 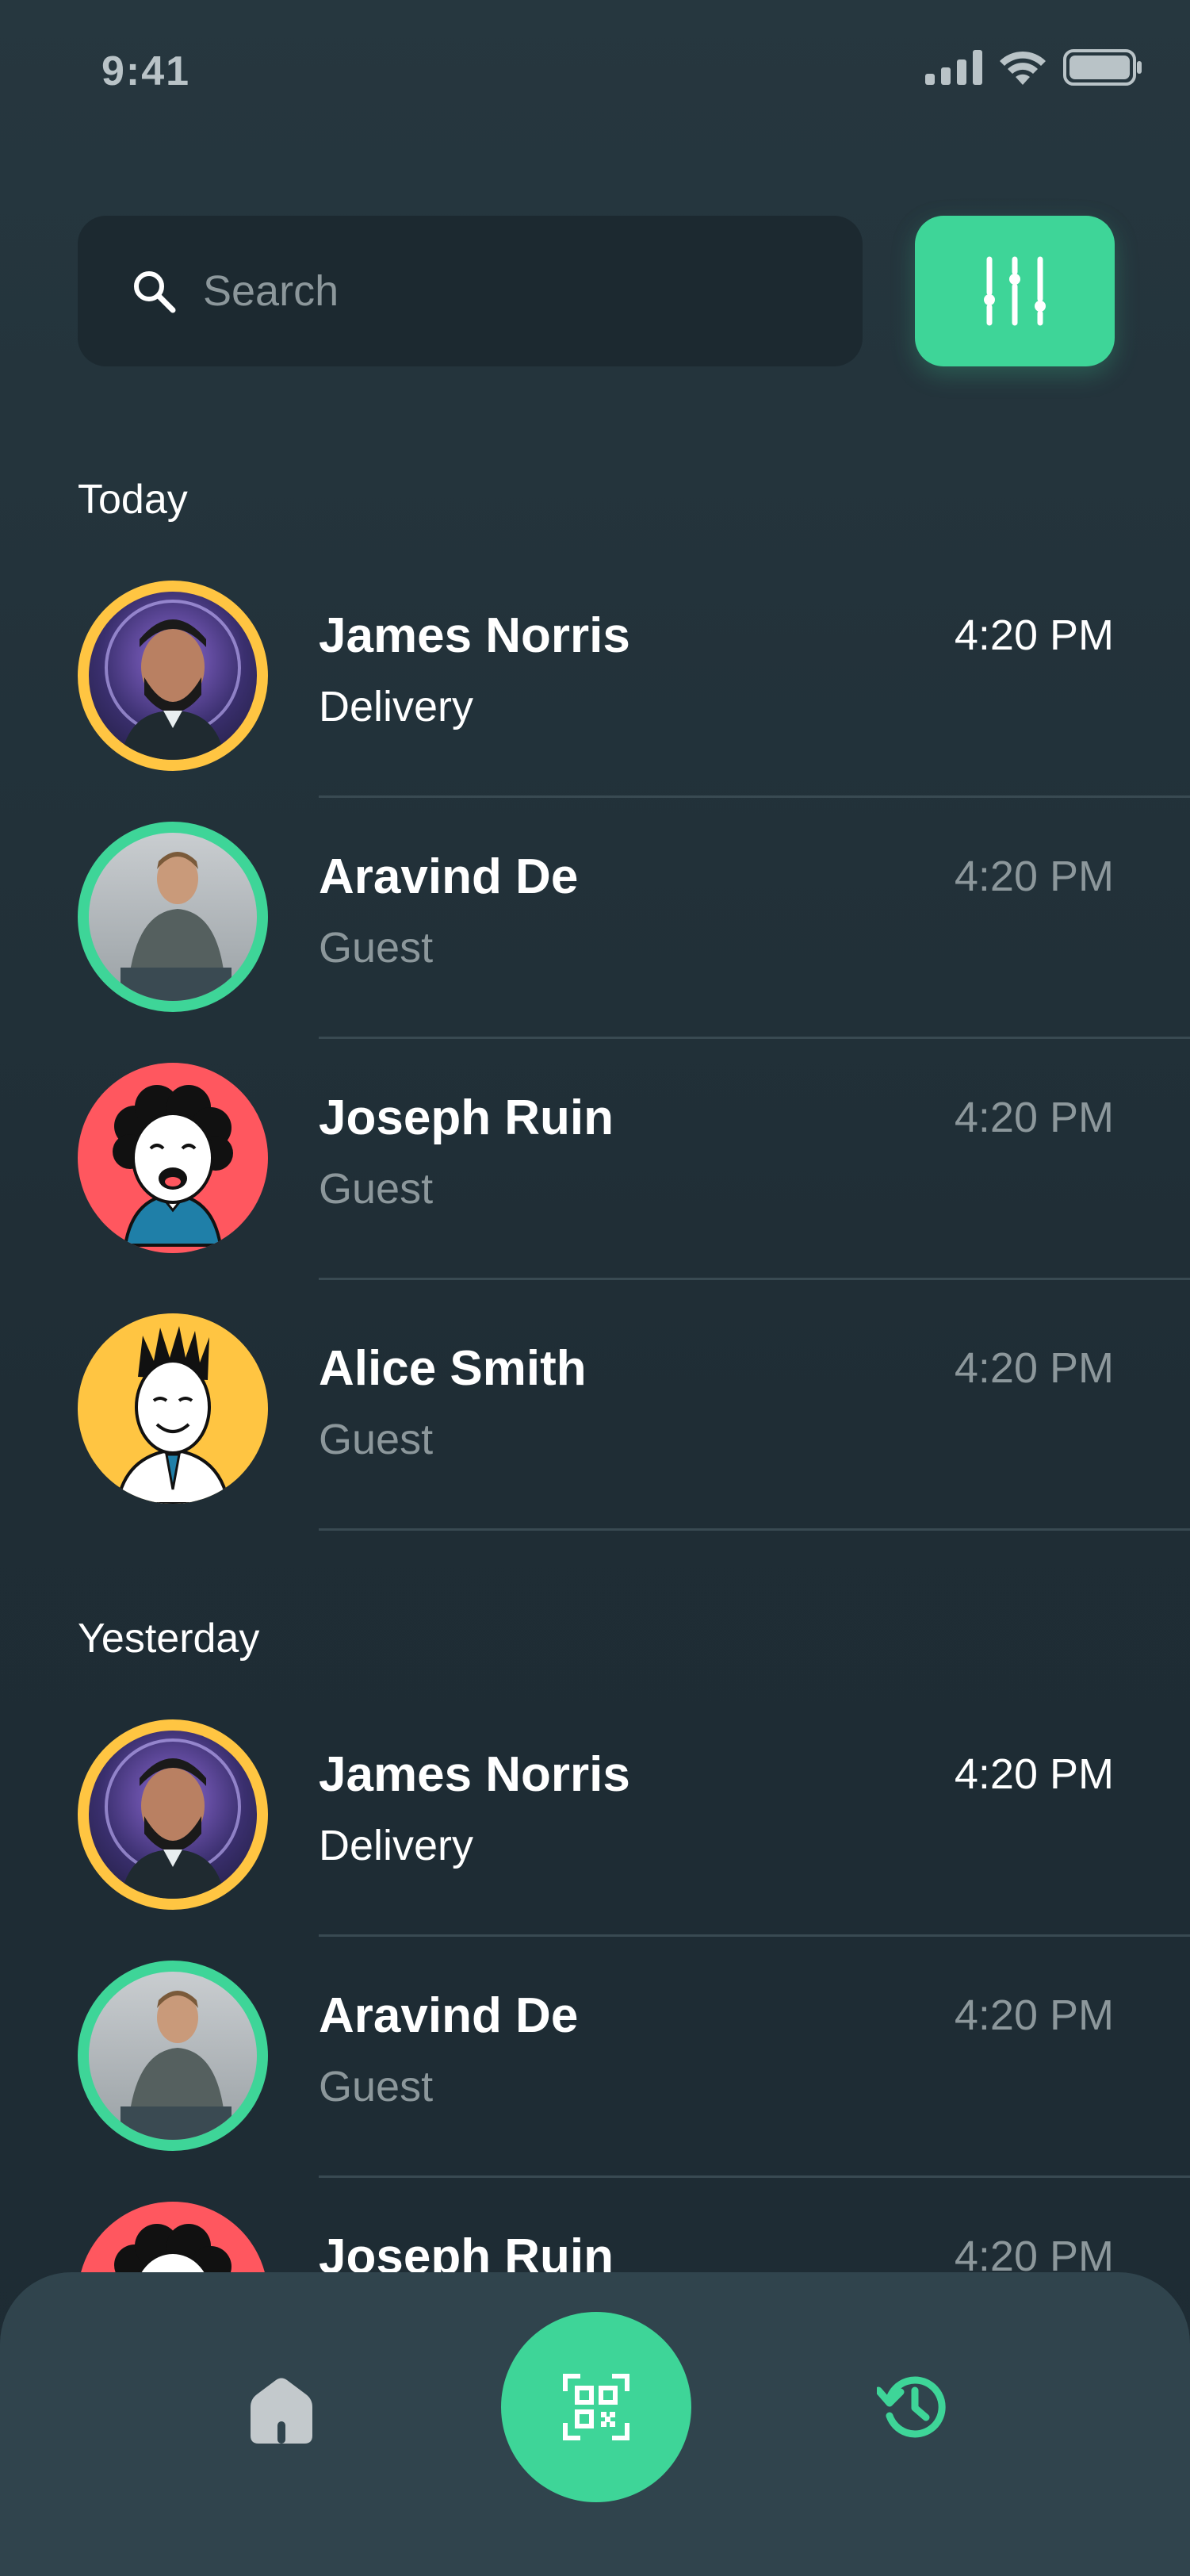 I want to click on contact-name: Alice Smith, so click(x=453, y=1368).